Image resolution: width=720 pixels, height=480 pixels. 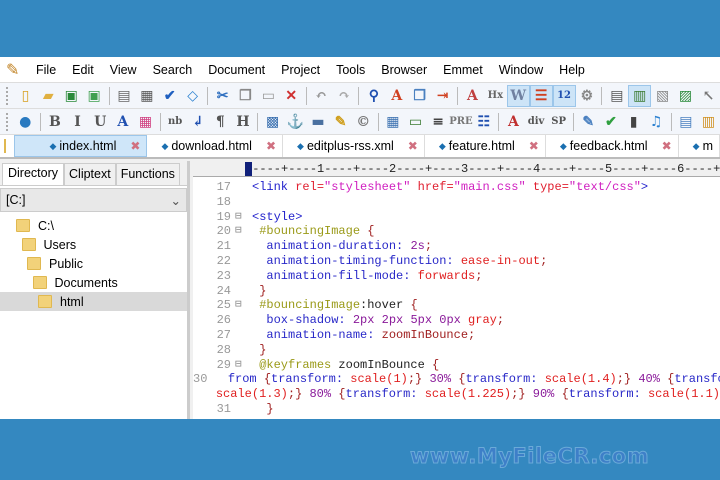 What do you see at coordinates (5, 146) in the screenshot?
I see `folder-icon` at bounding box center [5, 146].